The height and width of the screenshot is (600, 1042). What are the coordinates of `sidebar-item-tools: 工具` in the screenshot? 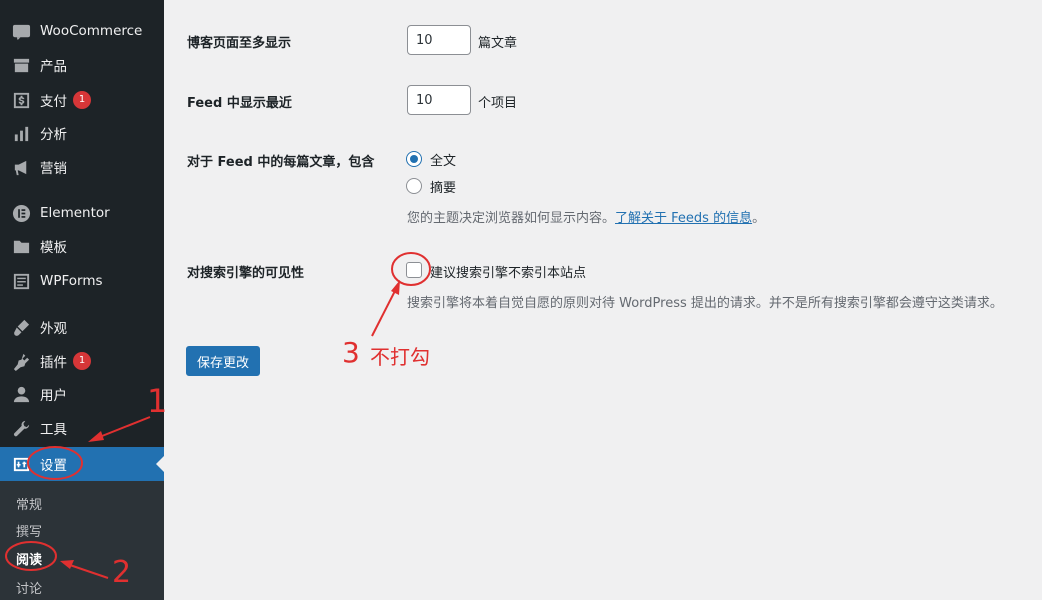 It's located at (82, 428).